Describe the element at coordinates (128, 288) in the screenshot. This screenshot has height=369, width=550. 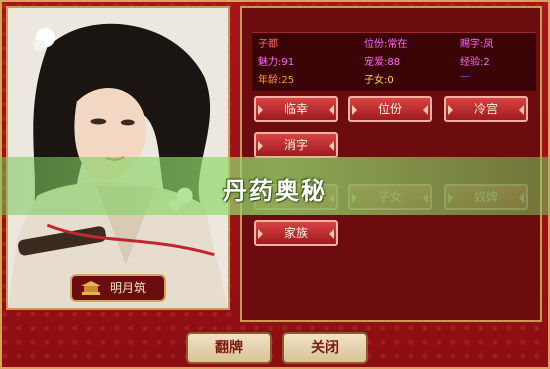
I see `character-name: 明月筑` at that location.